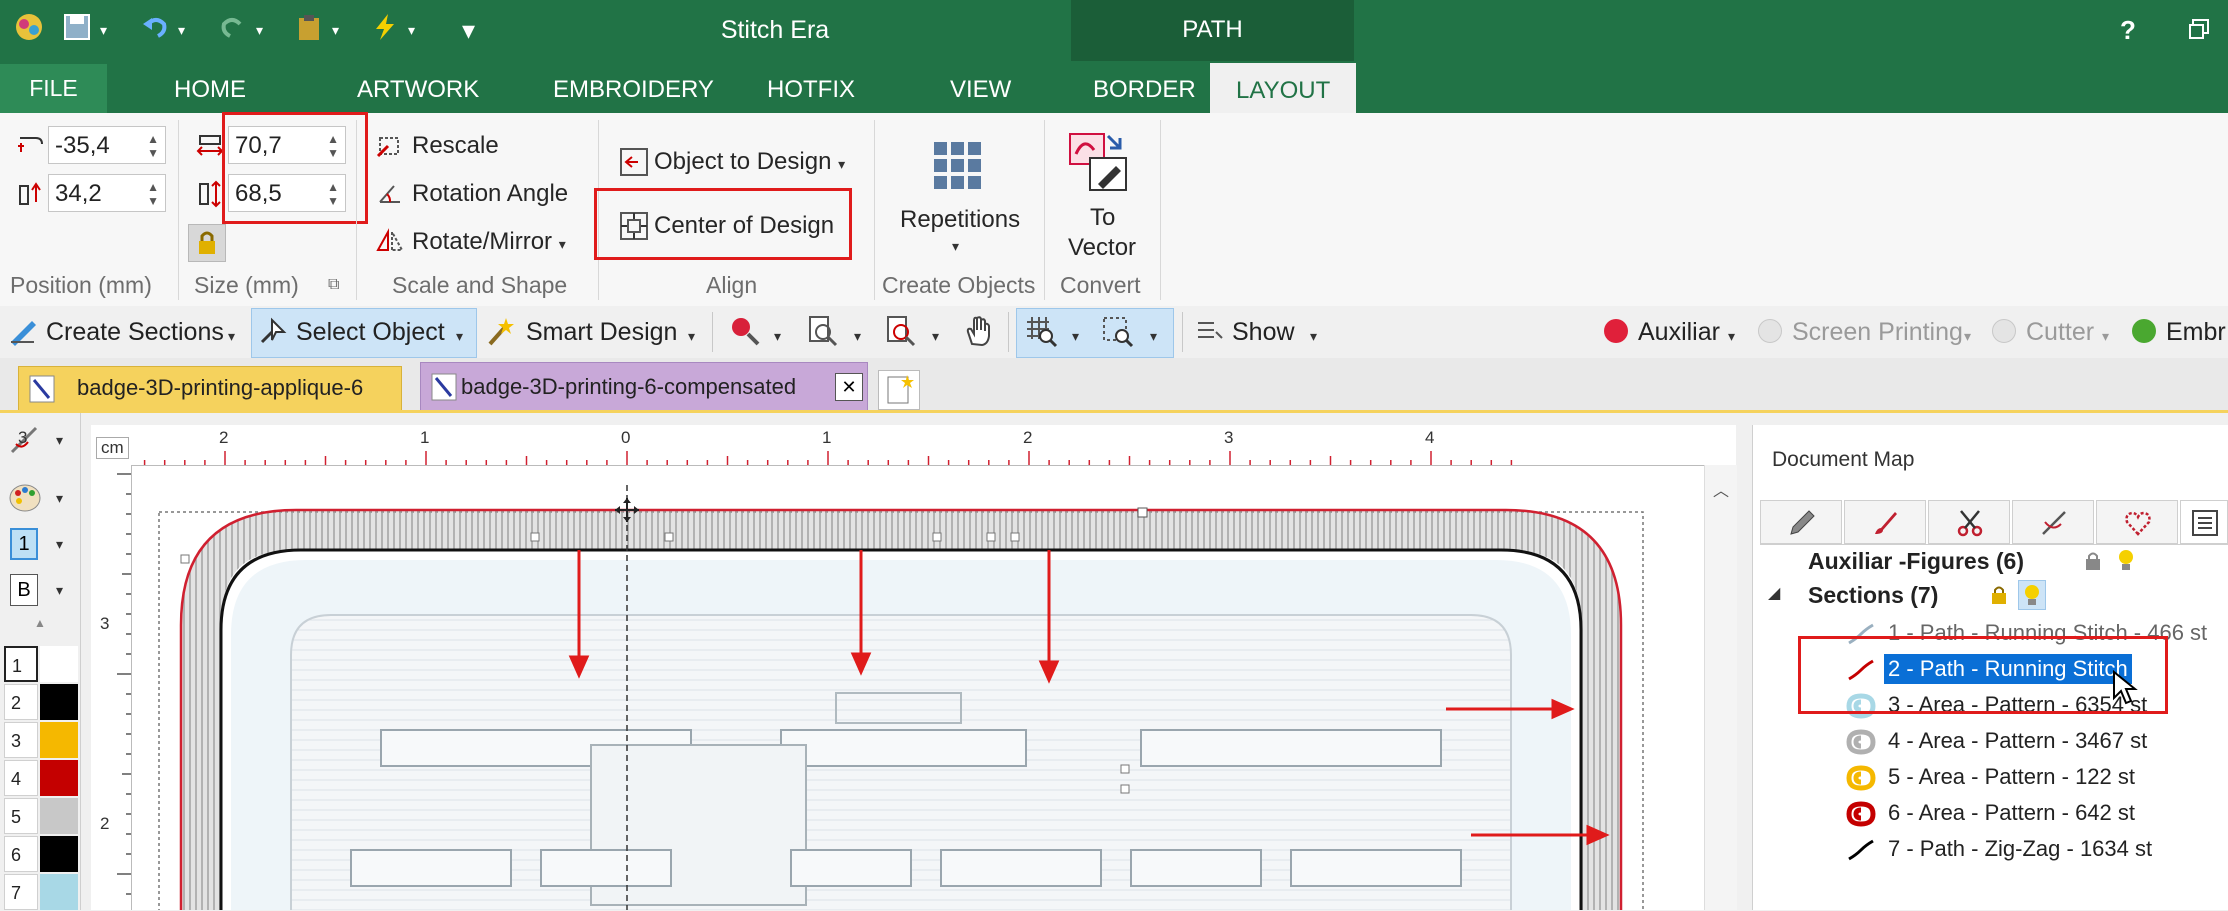 The height and width of the screenshot is (911, 2228). Describe the element at coordinates (849, 387) in the screenshot. I see `close-tab-icon: ✕` at that location.